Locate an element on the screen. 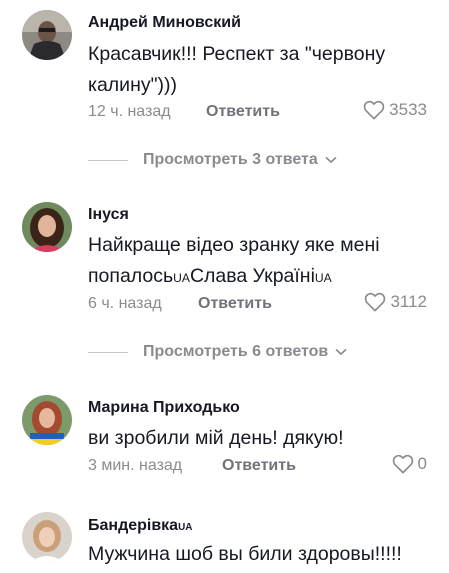 The image size is (449, 573). comment-text: Мужчина шоб вы били здоровы!!!!! is located at coordinates (245, 554).